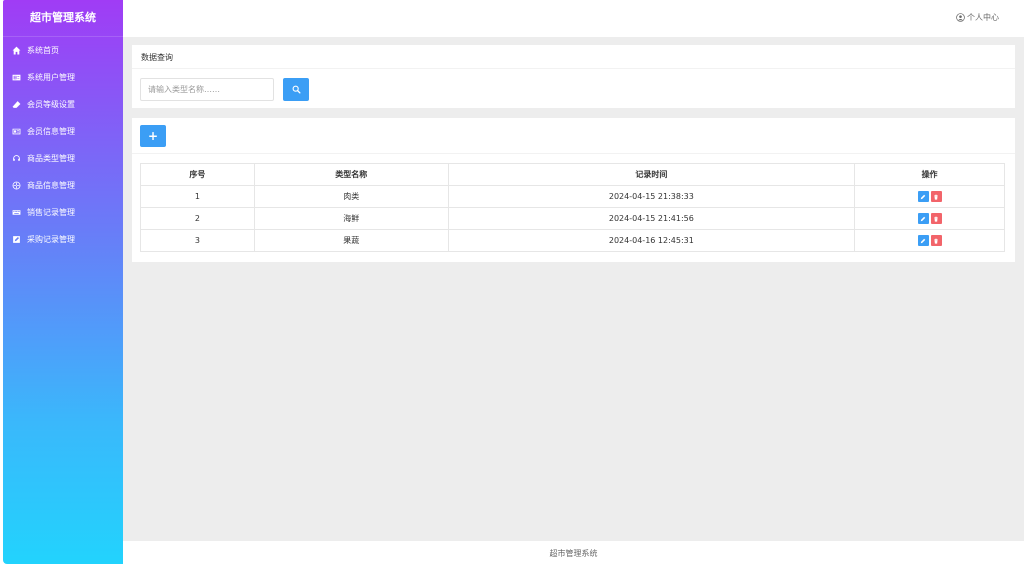 This screenshot has height=566, width=1024. I want to click on sidebar-item-label: 会员信息管理, so click(51, 131).